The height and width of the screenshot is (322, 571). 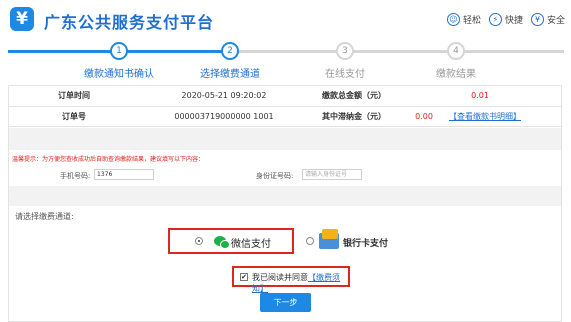 I want to click on order-time-value: 2020-05-21 09:20:02, so click(x=224, y=96).